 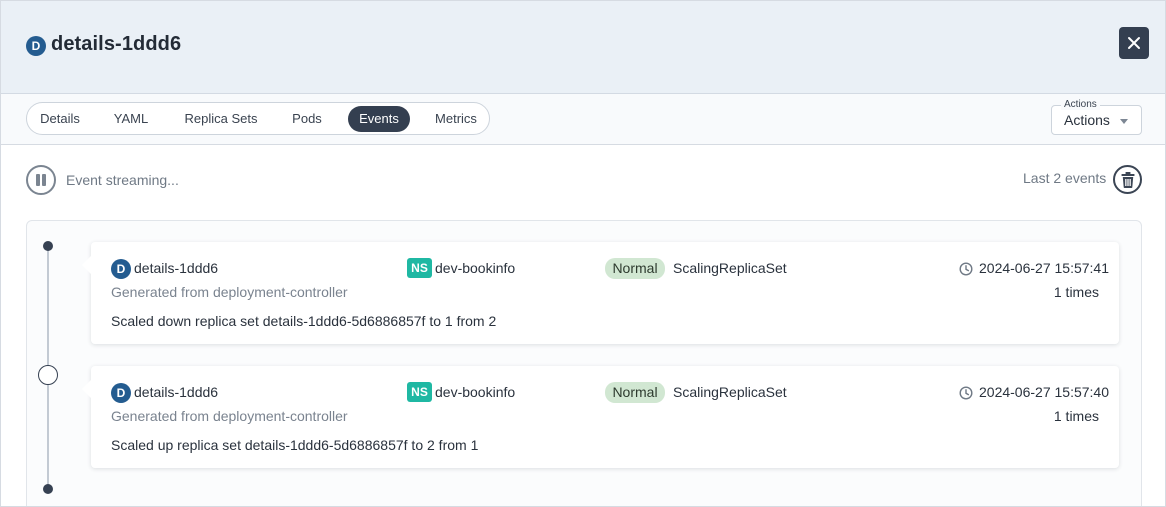 What do you see at coordinates (1044, 268) in the screenshot?
I see `event-timestamp: 2024-06-27 15:57:41` at bounding box center [1044, 268].